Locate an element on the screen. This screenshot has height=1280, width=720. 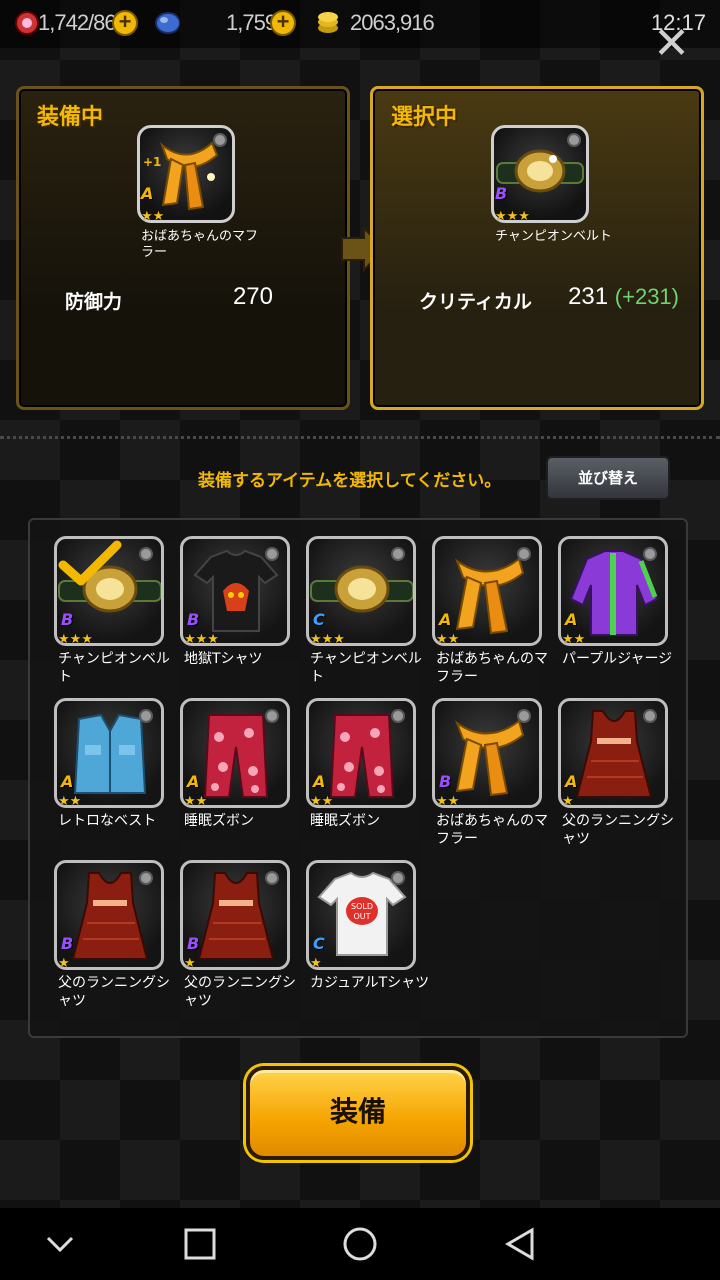
equipped-panel: 装備中 +1 A ★★ おばあちゃんのマフラー 防御力 270 is located at coordinates (183, 248).